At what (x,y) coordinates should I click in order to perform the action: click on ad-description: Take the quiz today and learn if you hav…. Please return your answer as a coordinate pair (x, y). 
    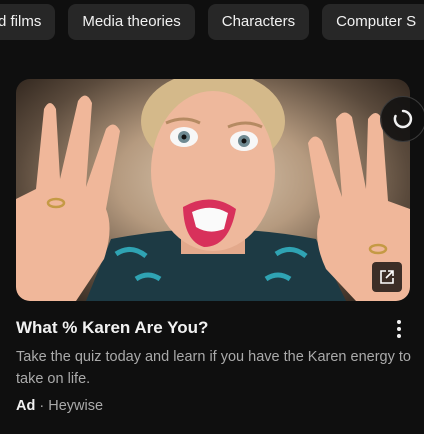
    Looking at the image, I should click on (213, 368).